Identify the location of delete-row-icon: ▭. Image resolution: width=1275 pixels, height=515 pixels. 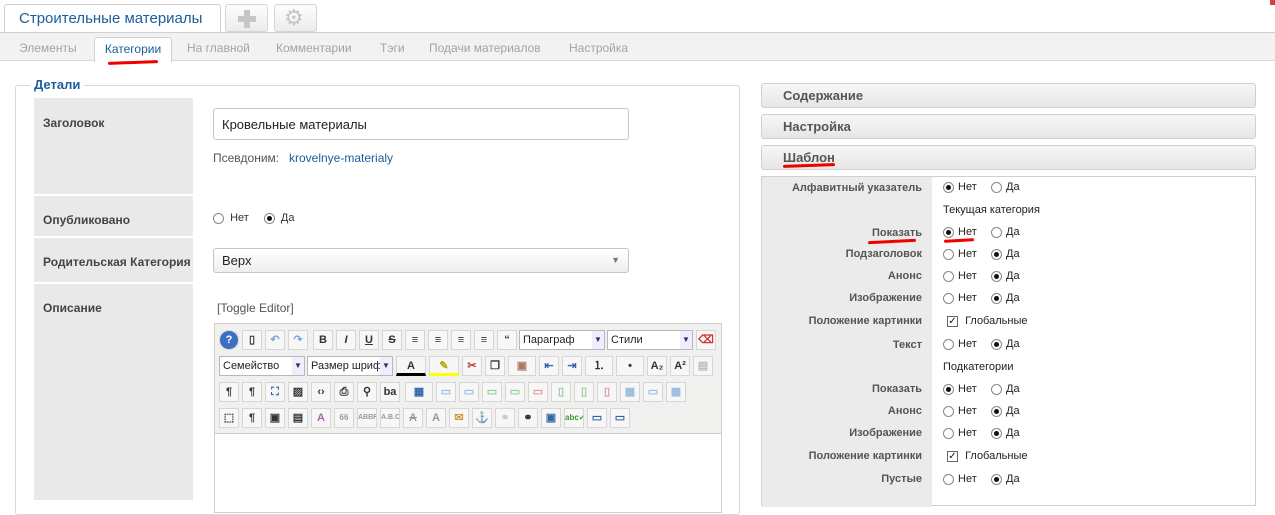
(538, 392).